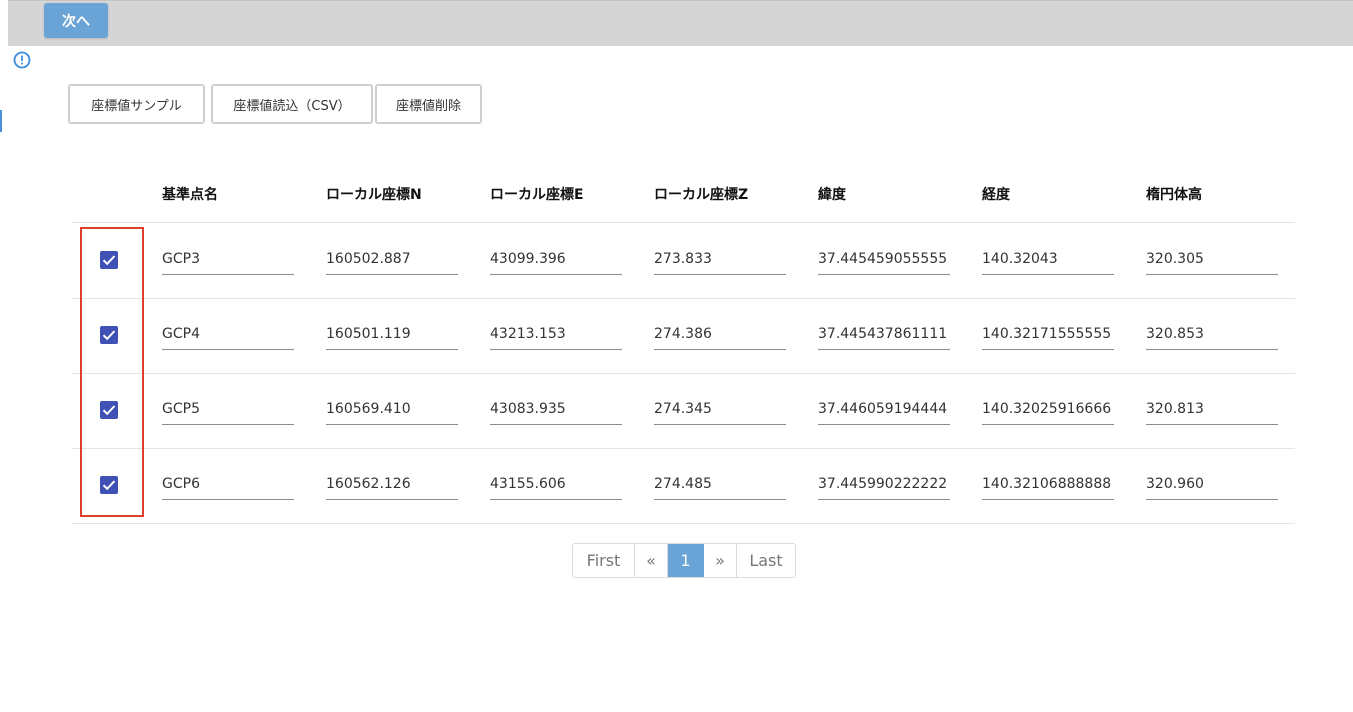 Image resolution: width=1353 pixels, height=712 pixels. Describe the element at coordinates (392, 337) in the screenshot. I see `local-n-input: 160501.119` at that location.